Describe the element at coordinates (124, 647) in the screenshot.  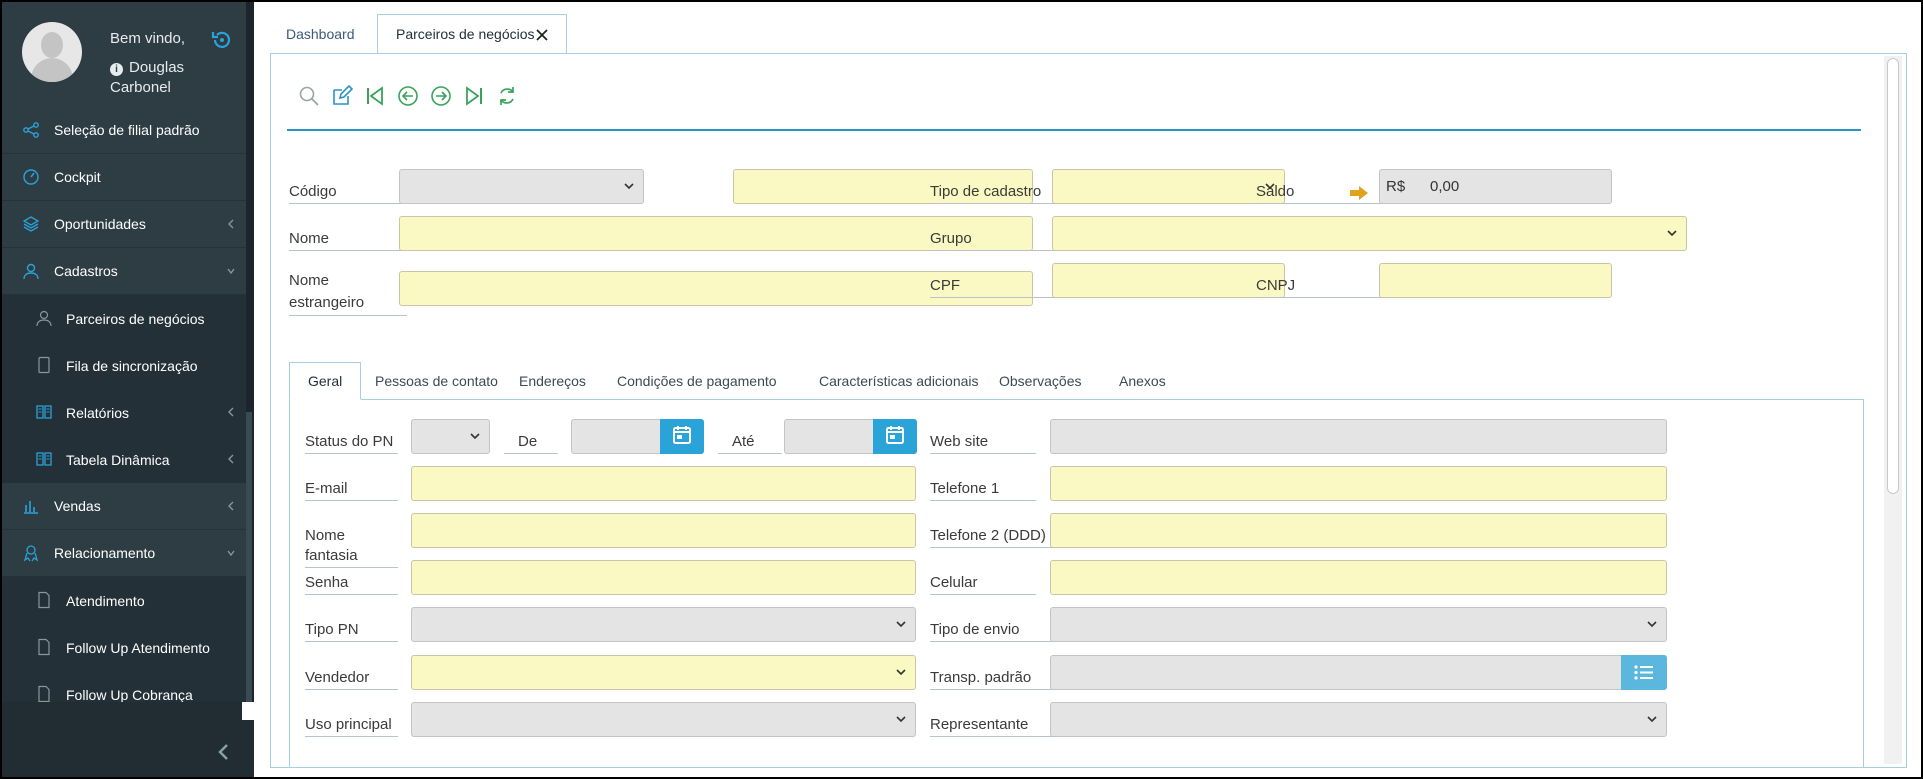
I see `sidebar-item-followup-atendimento: Follow Up Atendimento` at that location.